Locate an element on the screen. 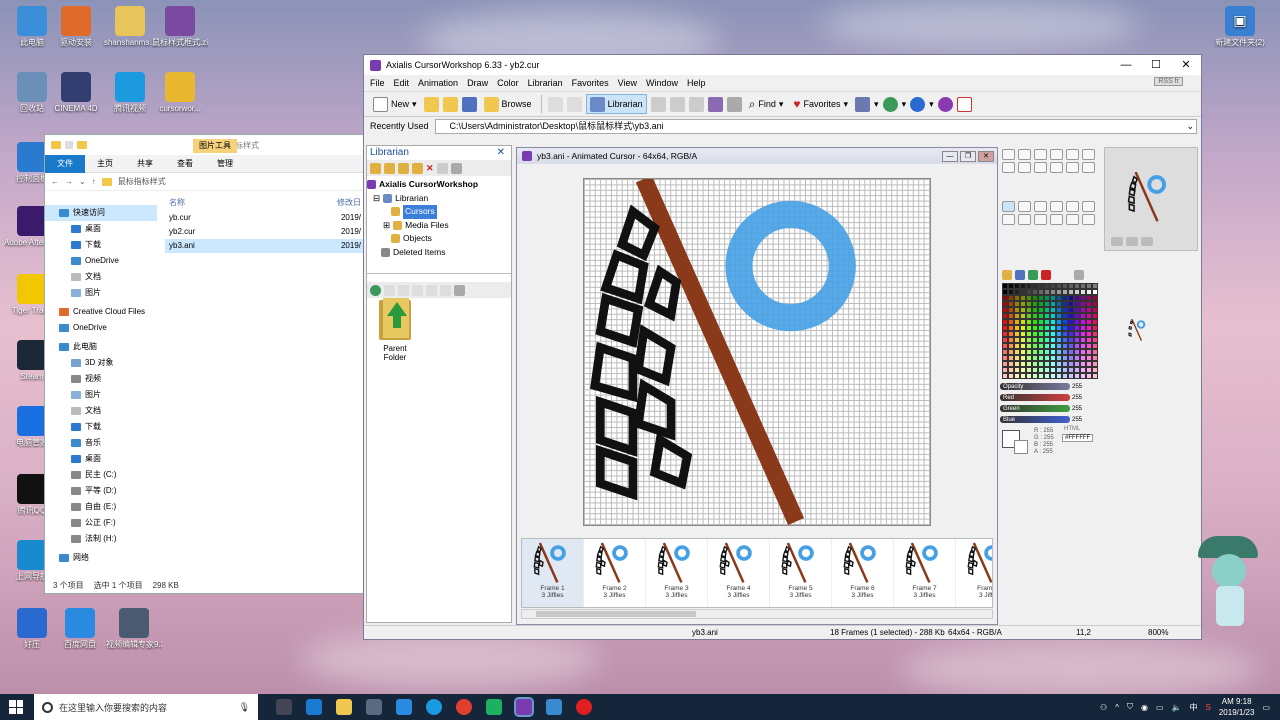 The width and height of the screenshot is (1280, 720). new-folder-icon is located at coordinates (82, 145).